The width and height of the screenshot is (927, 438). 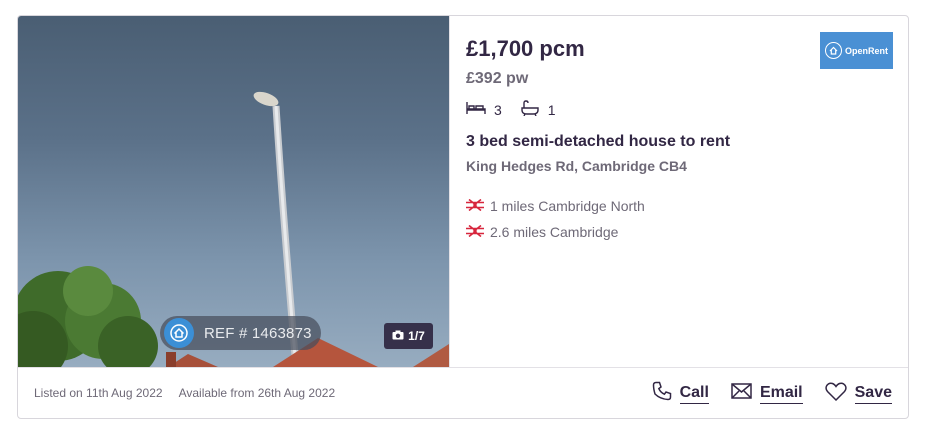 What do you see at coordinates (257, 393) in the screenshot?
I see `available-date: Available from 26th Aug 2022` at bounding box center [257, 393].